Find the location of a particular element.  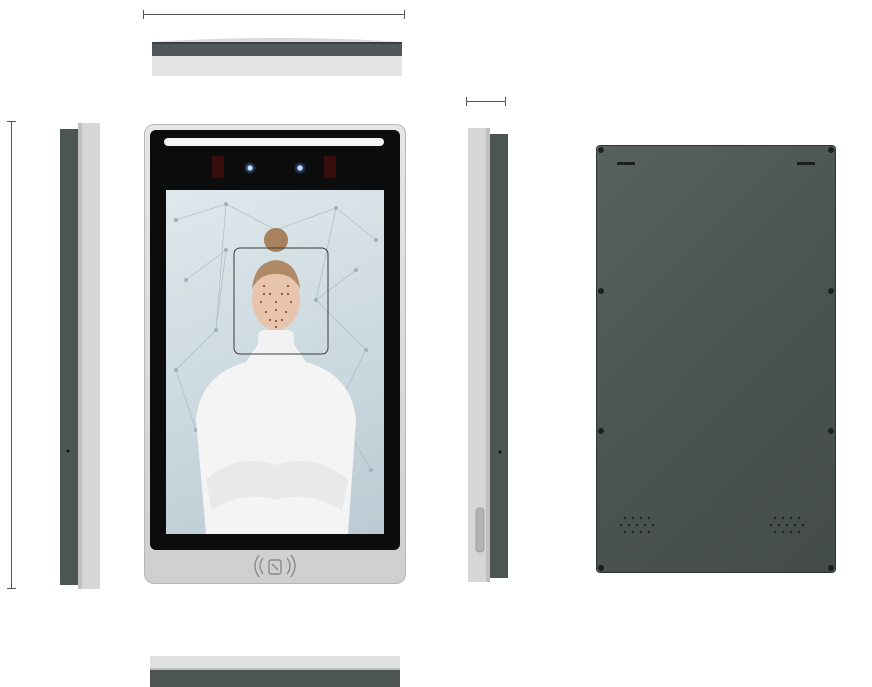

nfc-icon is located at coordinates (275, 566).